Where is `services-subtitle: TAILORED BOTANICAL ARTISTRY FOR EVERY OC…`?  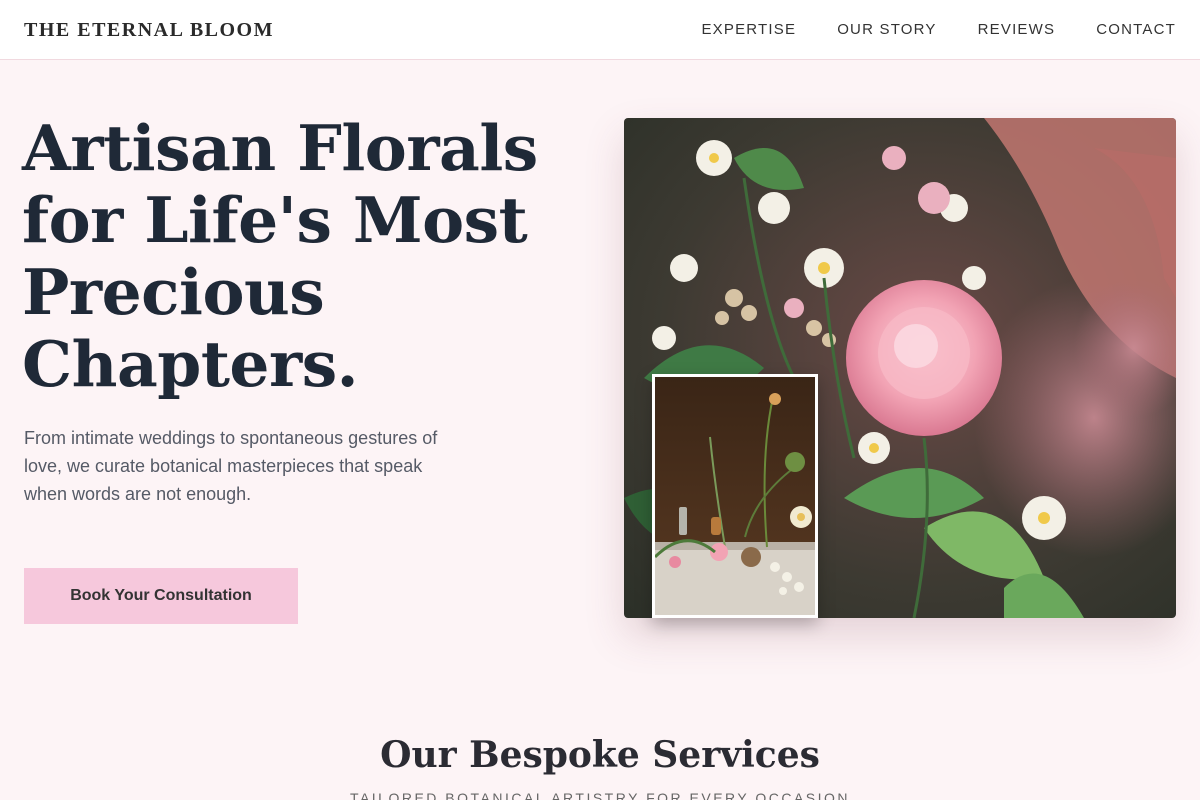
services-subtitle: TAILORED BOTANICAL ARTISTRY FOR EVERY OC… is located at coordinates (600, 795).